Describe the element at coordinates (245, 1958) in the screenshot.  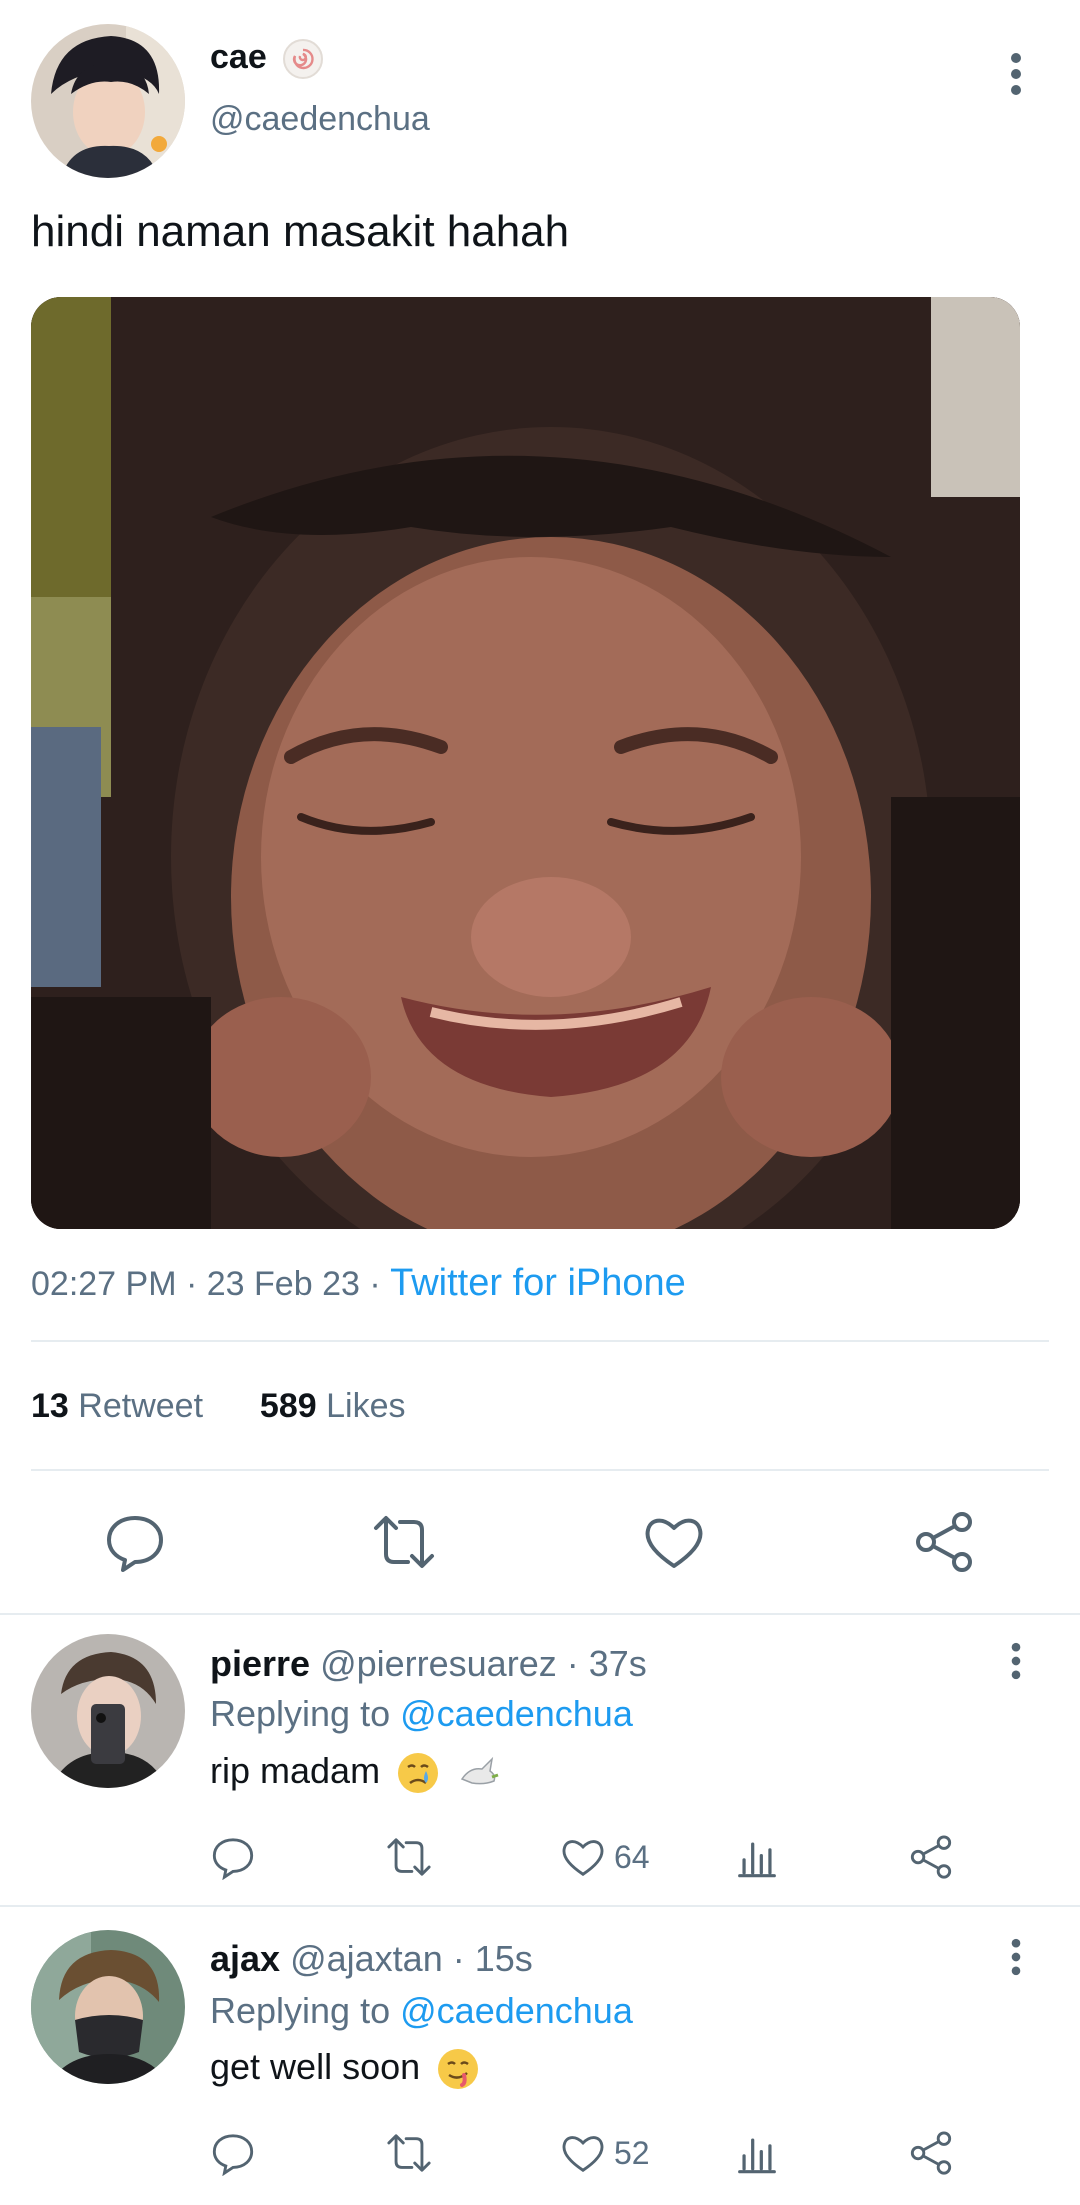
I see `reply-author-name: ajax` at that location.